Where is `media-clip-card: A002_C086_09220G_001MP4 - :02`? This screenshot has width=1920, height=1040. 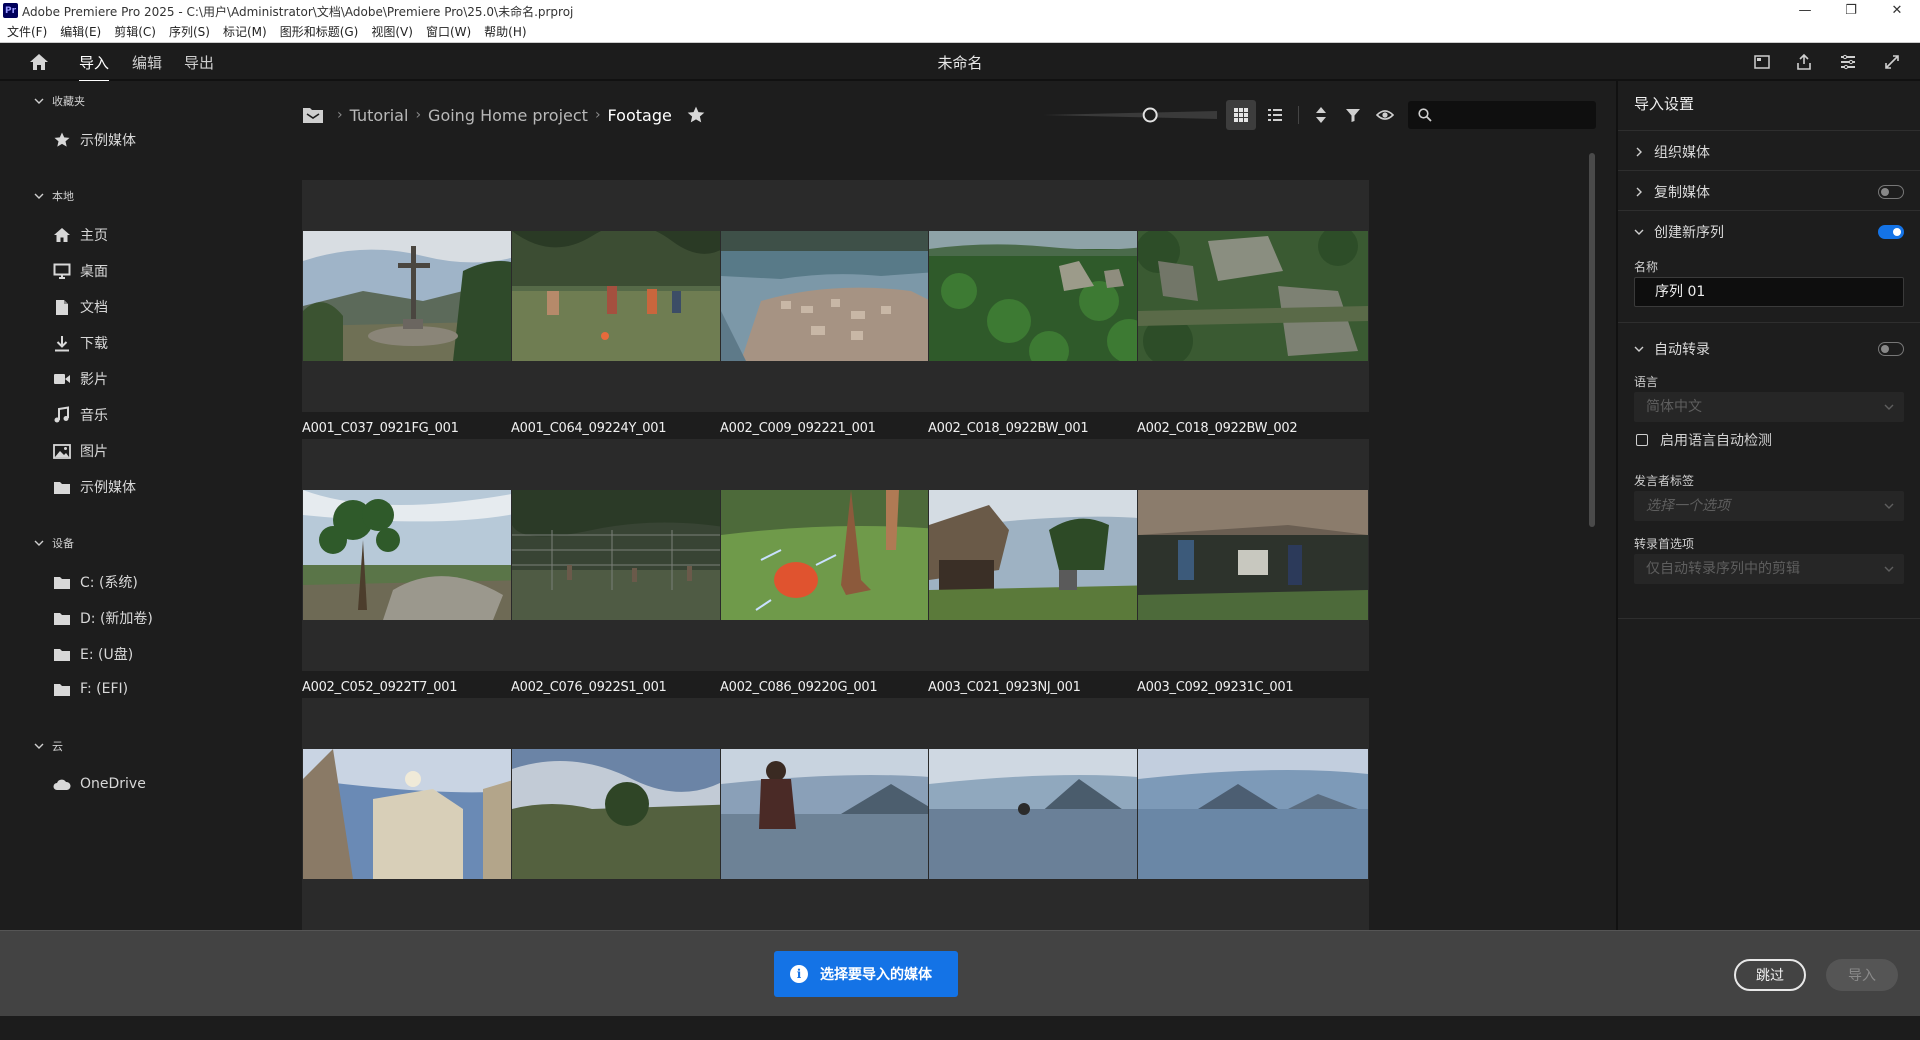
media-clip-card: A002_C086_09220G_001MP4 - :02 is located at coordinates (836, 576).